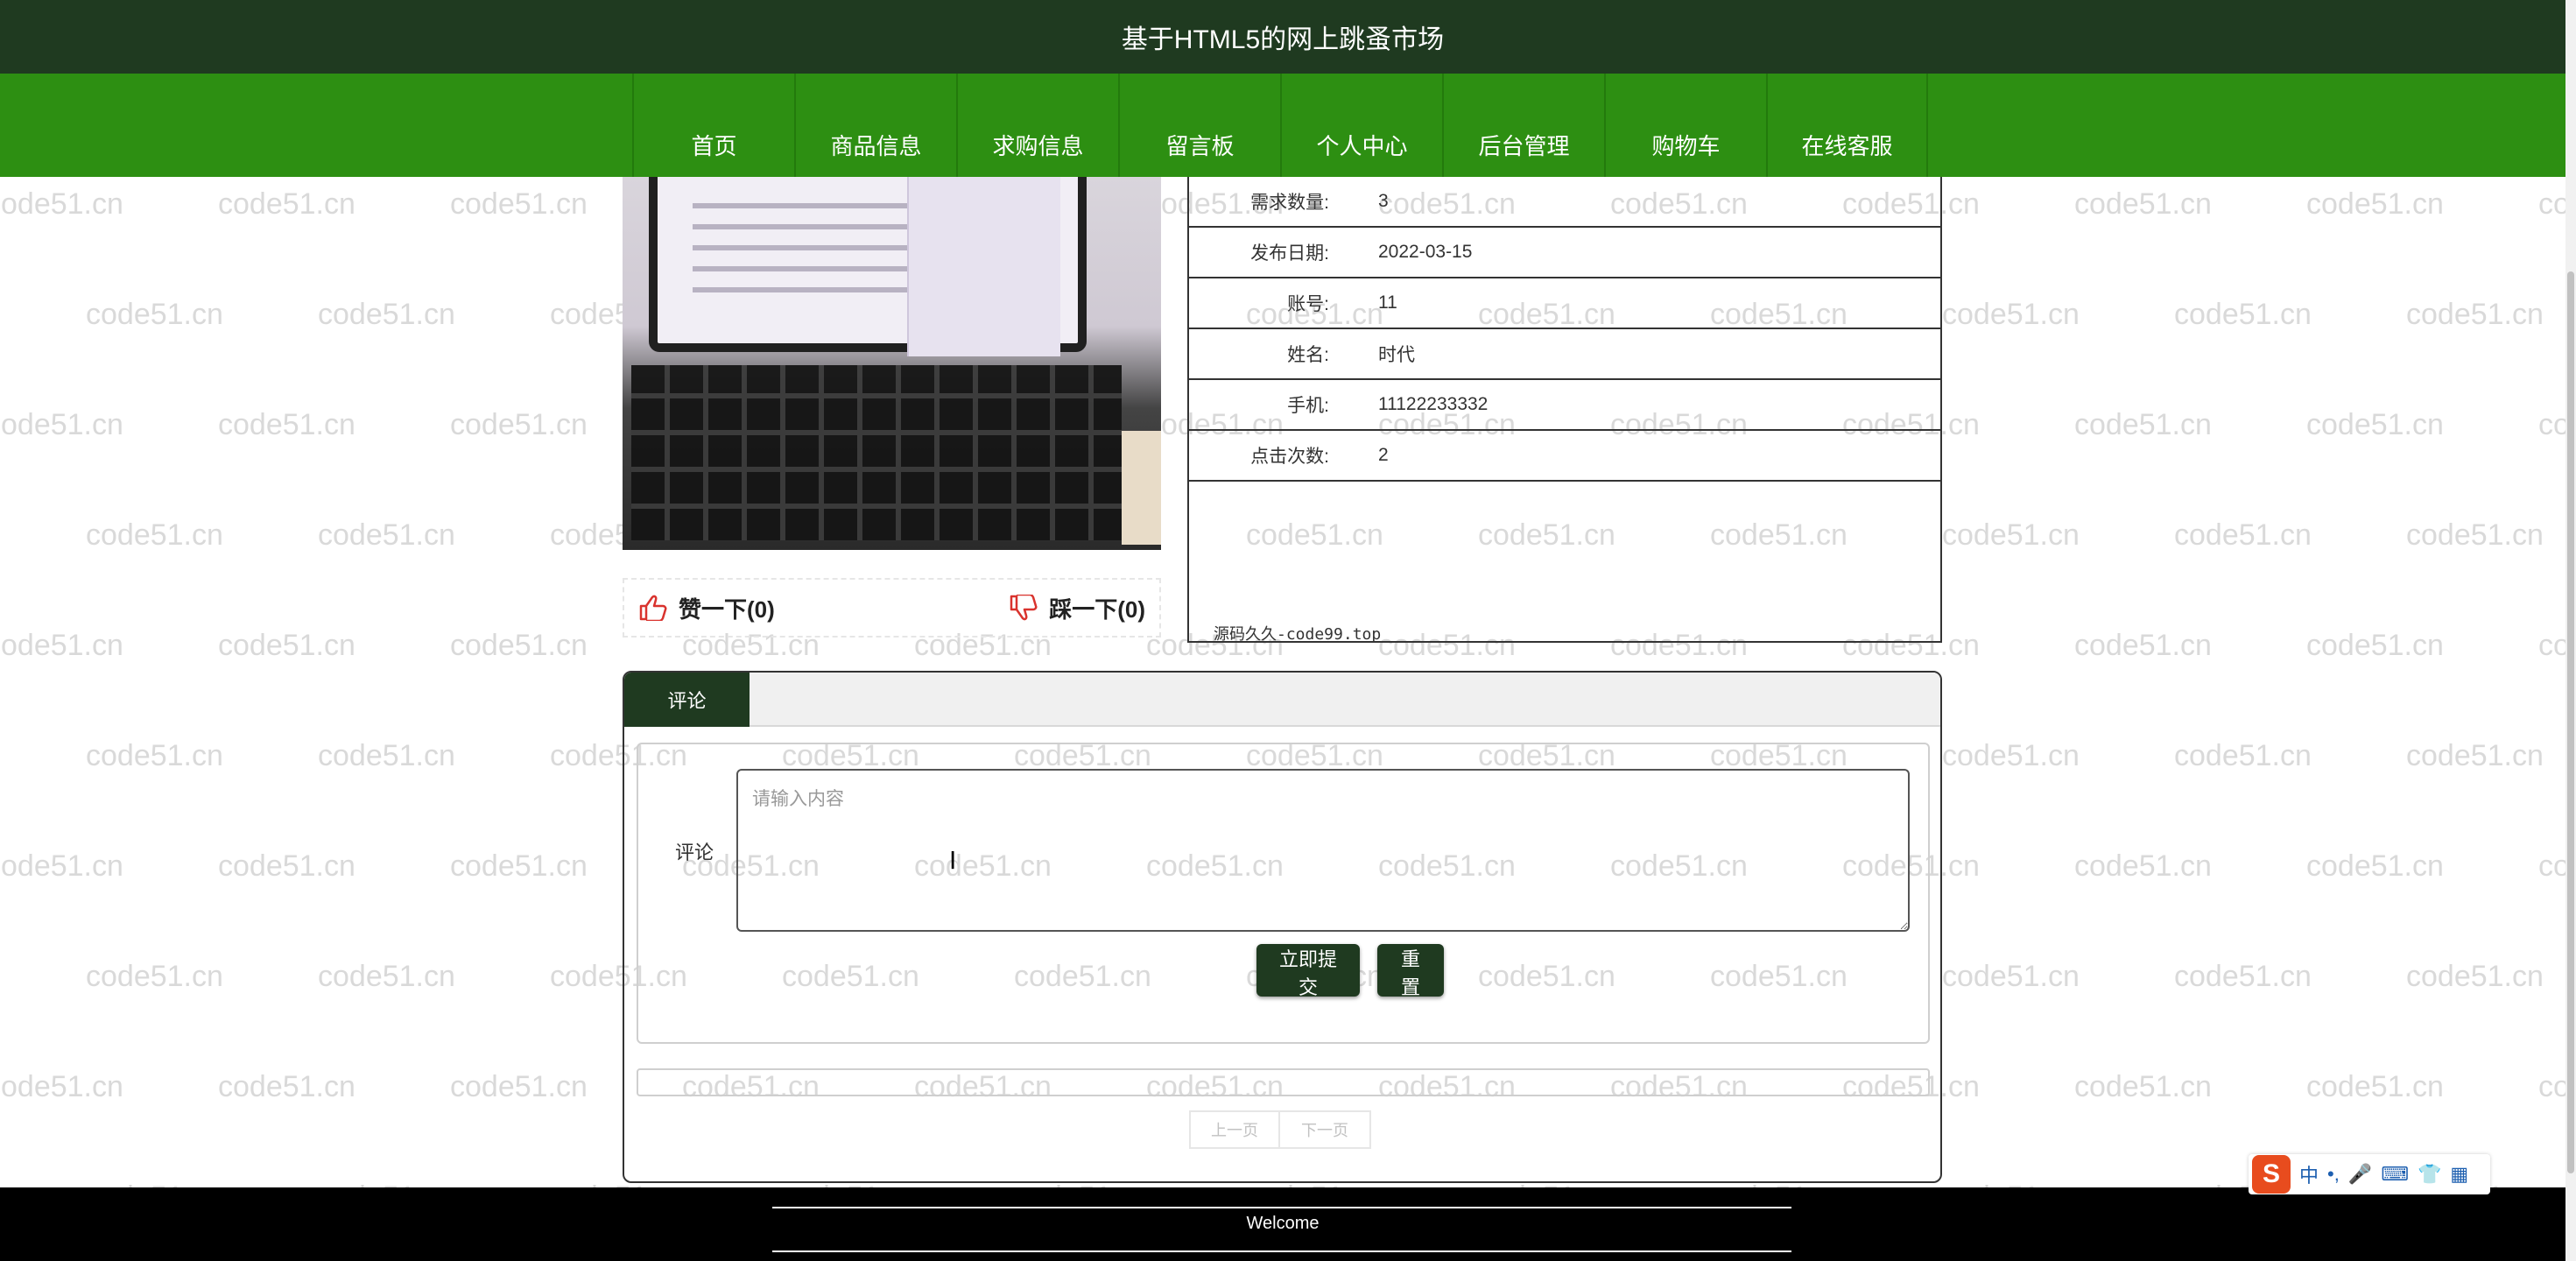  Describe the element at coordinates (653, 608) in the screenshot. I see `thumbs-up-icon` at that location.